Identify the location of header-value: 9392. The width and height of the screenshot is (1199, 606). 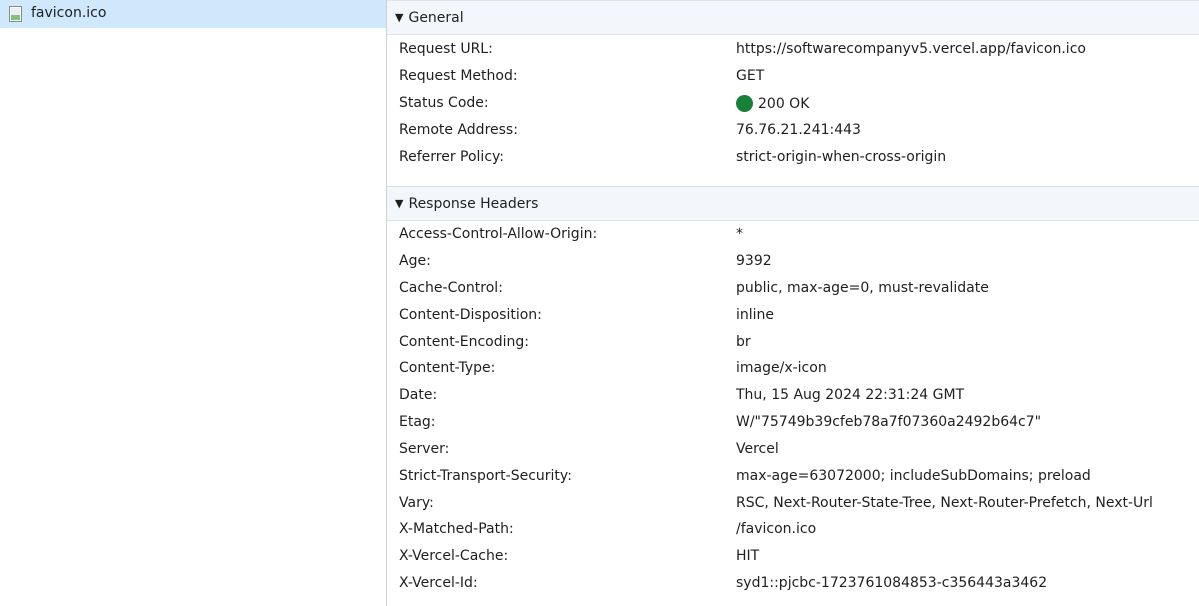
(754, 261).